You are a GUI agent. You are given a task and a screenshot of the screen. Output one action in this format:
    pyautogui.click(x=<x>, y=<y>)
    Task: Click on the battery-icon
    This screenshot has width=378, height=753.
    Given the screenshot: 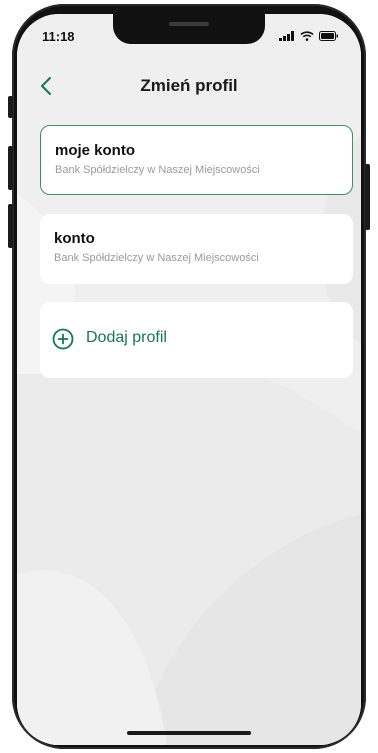 What is the action you would take?
    pyautogui.click(x=328, y=36)
    